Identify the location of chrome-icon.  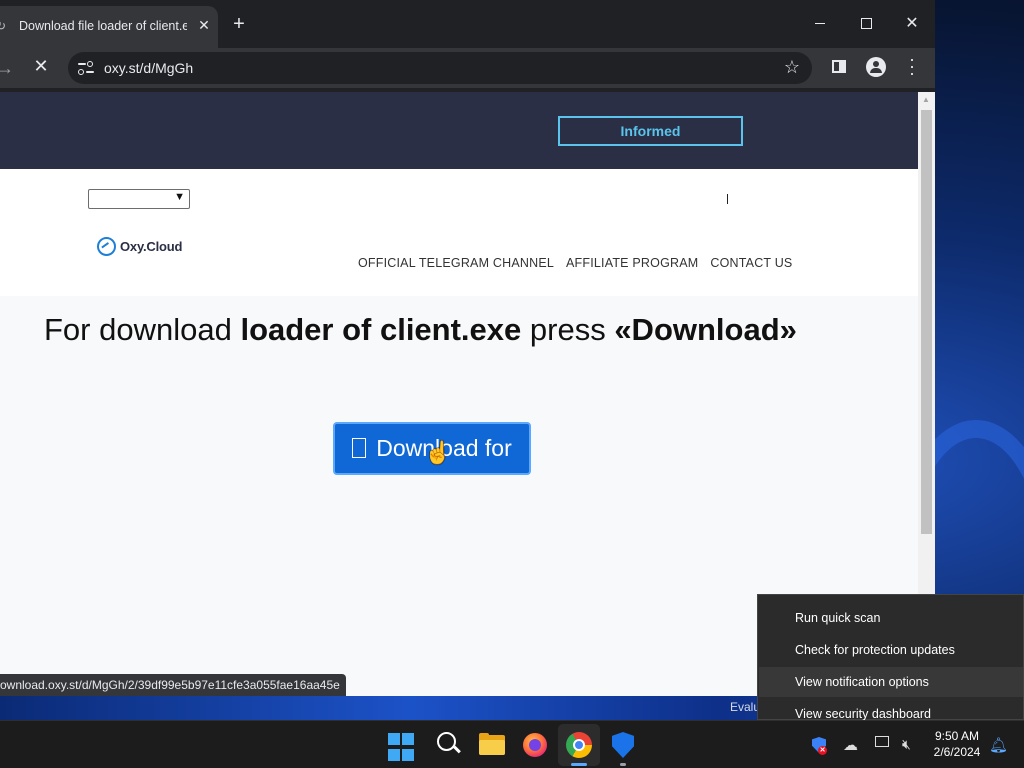
(579, 745).